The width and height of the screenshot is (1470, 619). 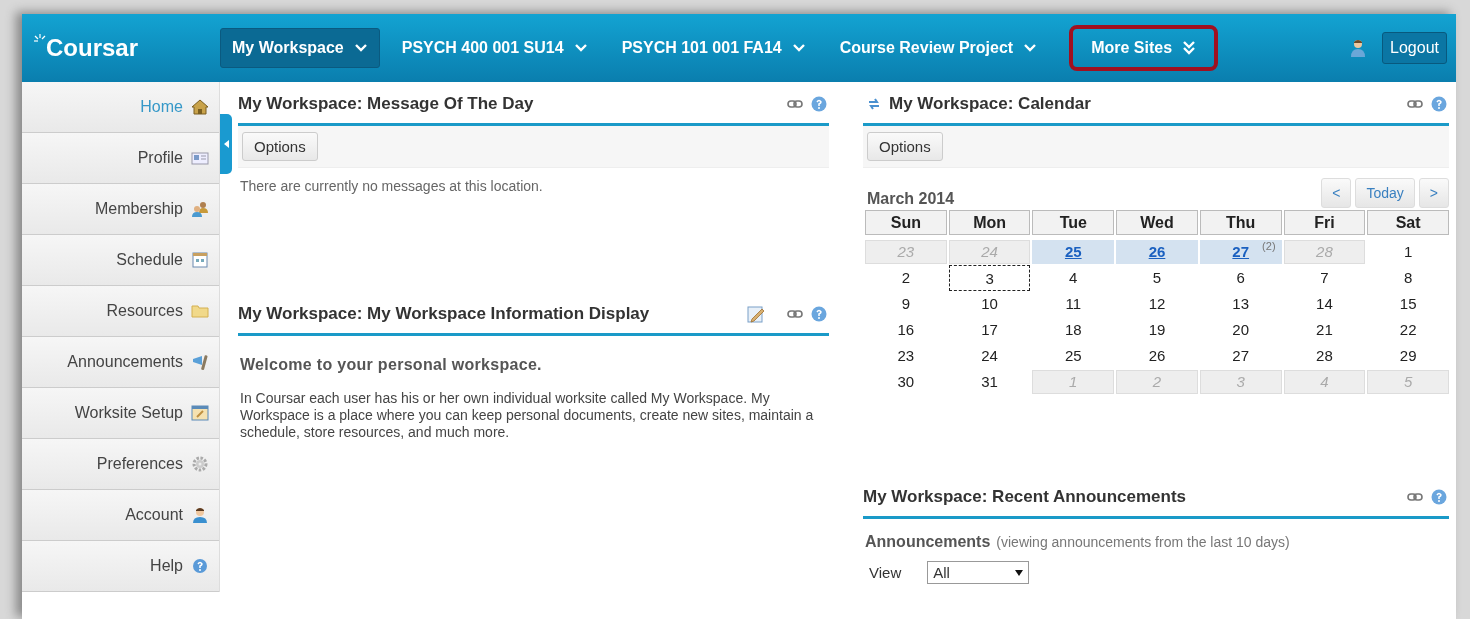 What do you see at coordinates (200, 209) in the screenshot?
I see `people-icon` at bounding box center [200, 209].